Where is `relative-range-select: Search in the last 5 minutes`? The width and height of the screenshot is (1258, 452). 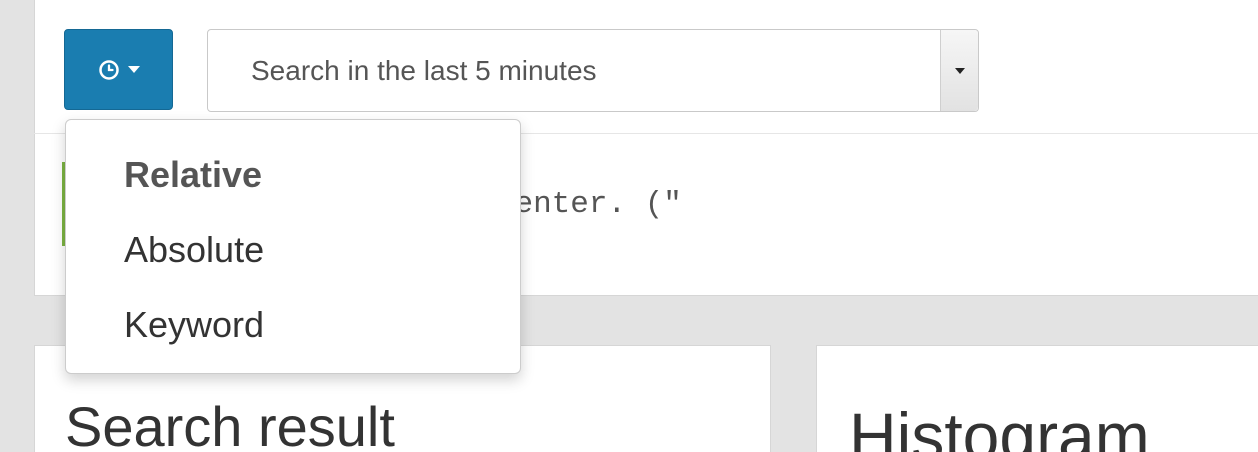 relative-range-select: Search in the last 5 minutes is located at coordinates (593, 70).